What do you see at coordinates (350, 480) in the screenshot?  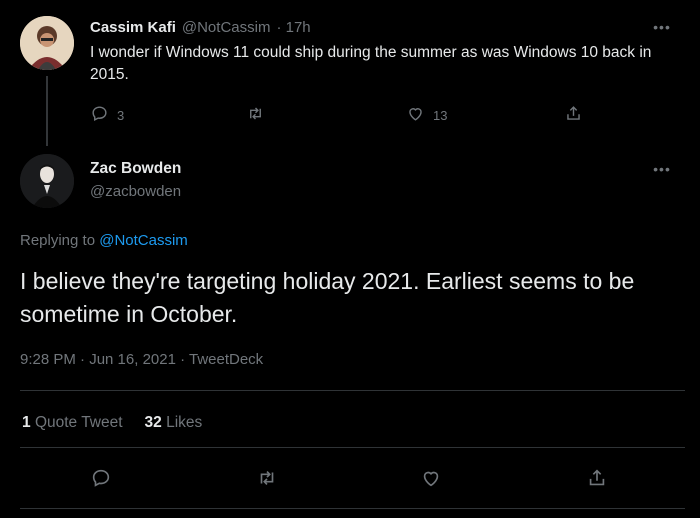 I see `main-action-bar` at bounding box center [350, 480].